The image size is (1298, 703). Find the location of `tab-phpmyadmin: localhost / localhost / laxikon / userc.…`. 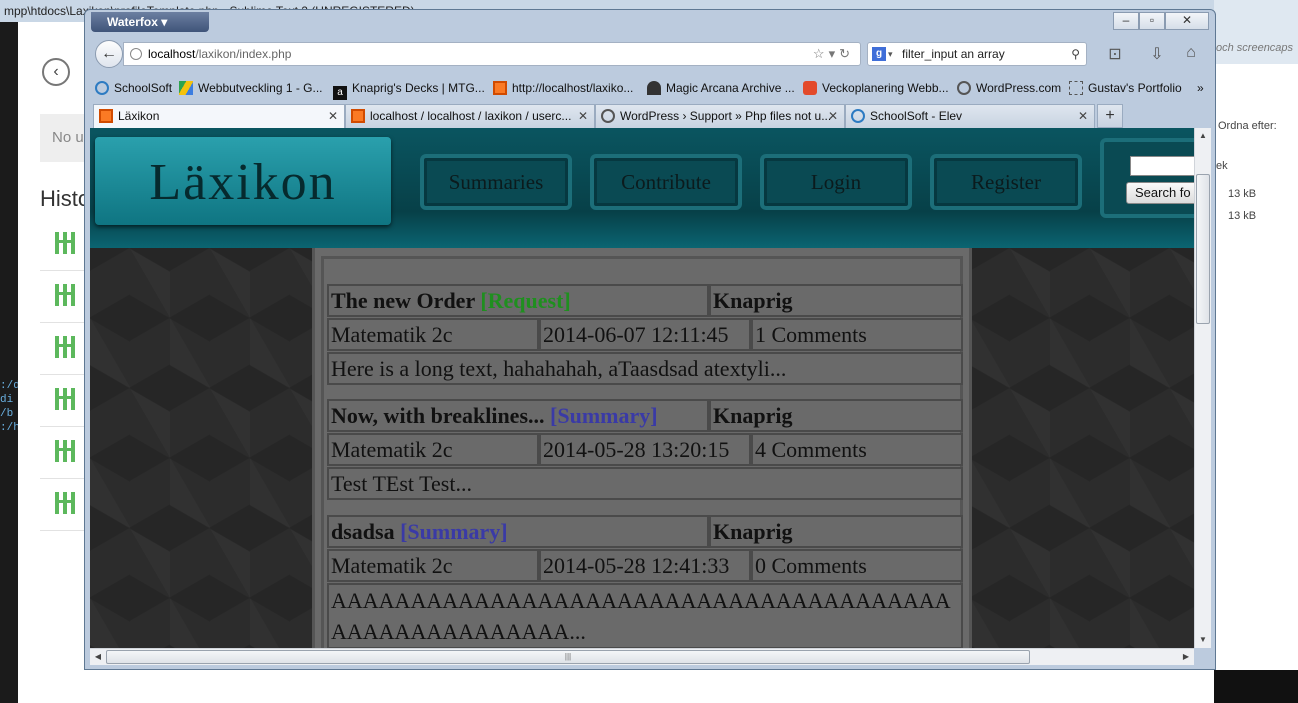

tab-phpmyadmin: localhost / localhost / laxikon / userc.… is located at coordinates (470, 116).